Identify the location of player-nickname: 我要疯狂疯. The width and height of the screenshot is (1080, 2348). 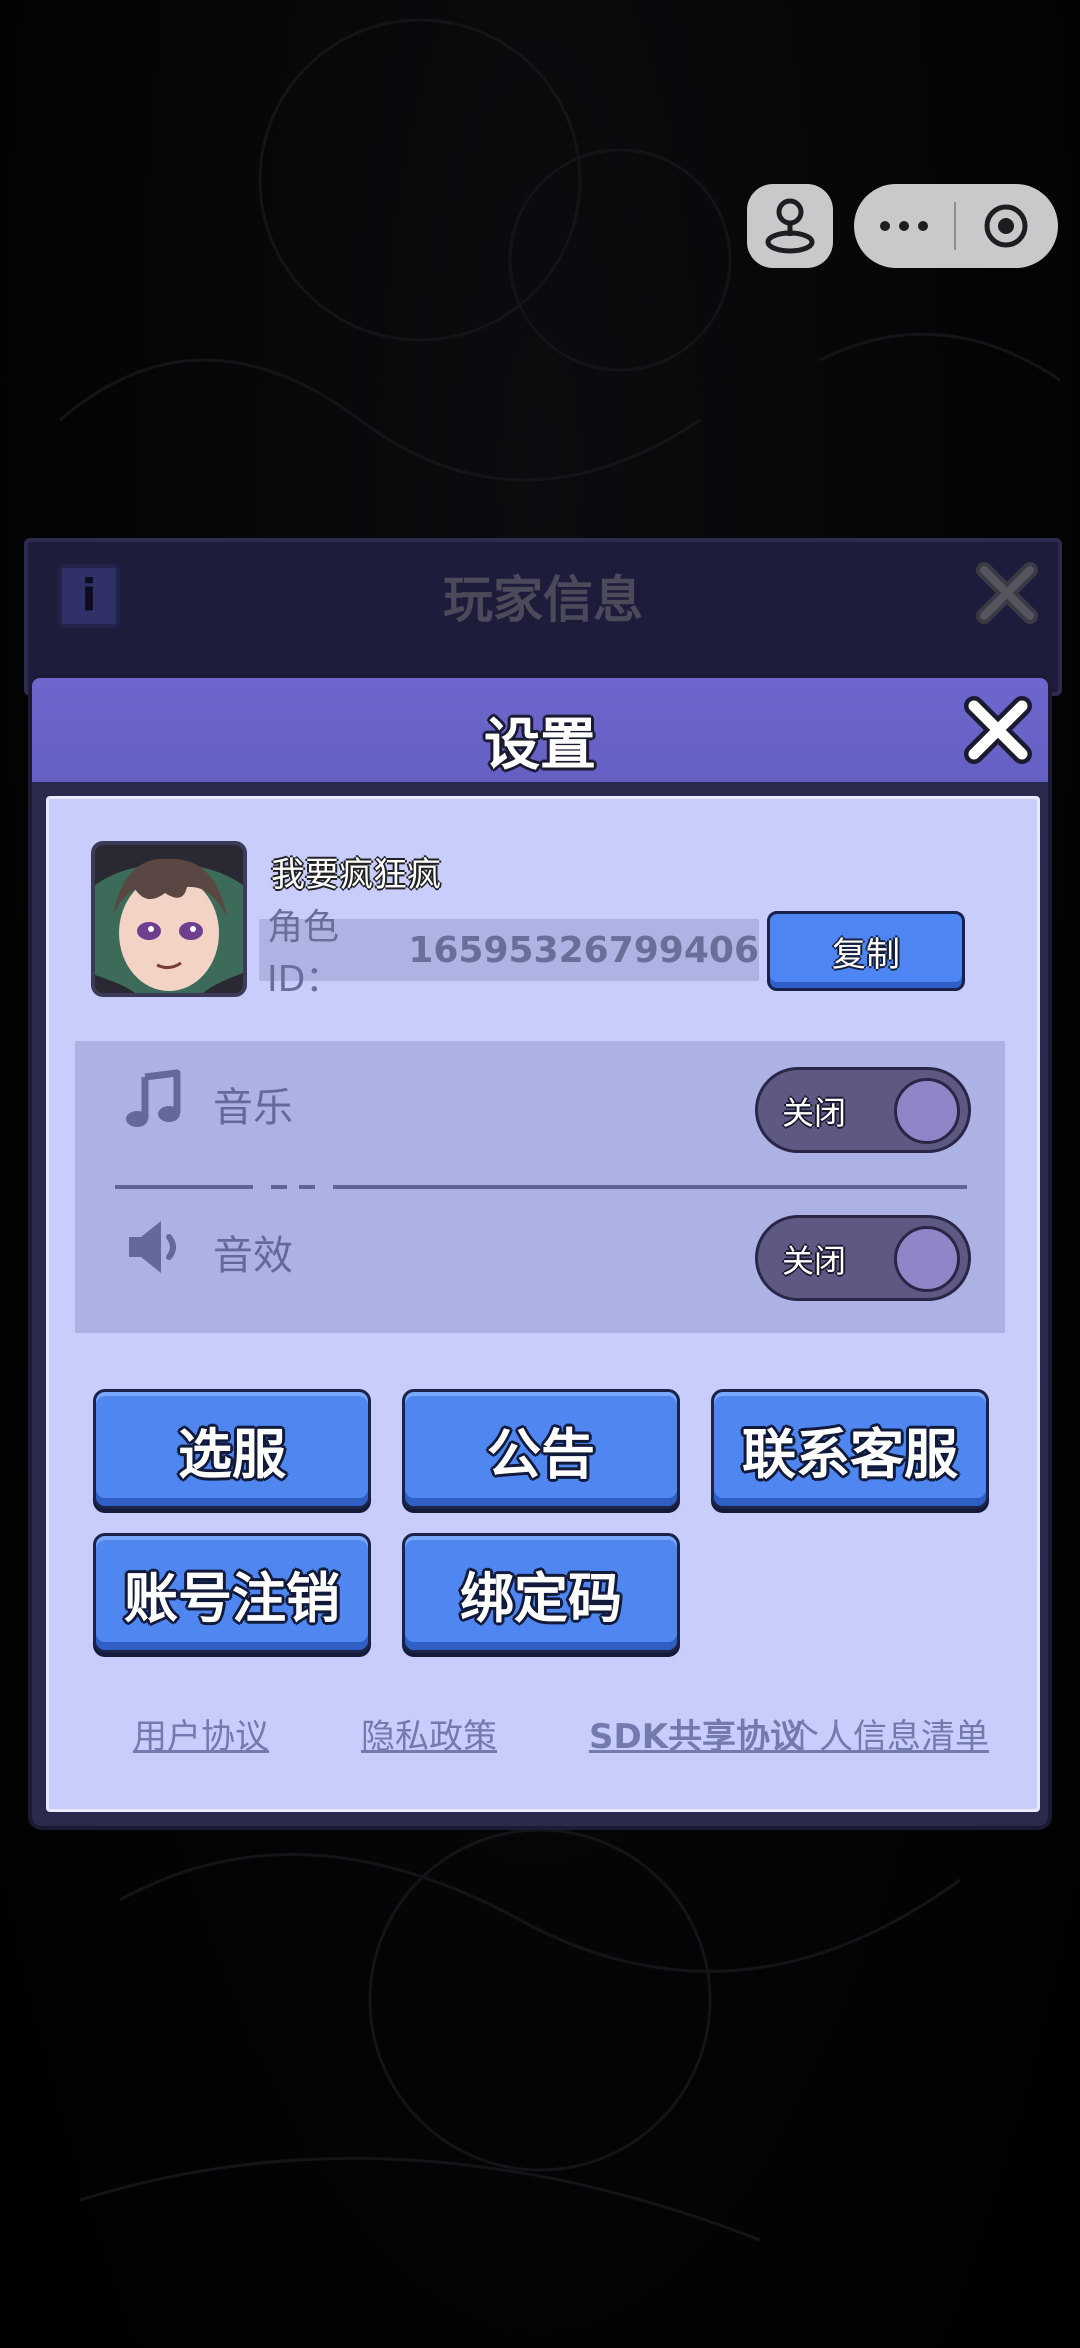
(356, 875).